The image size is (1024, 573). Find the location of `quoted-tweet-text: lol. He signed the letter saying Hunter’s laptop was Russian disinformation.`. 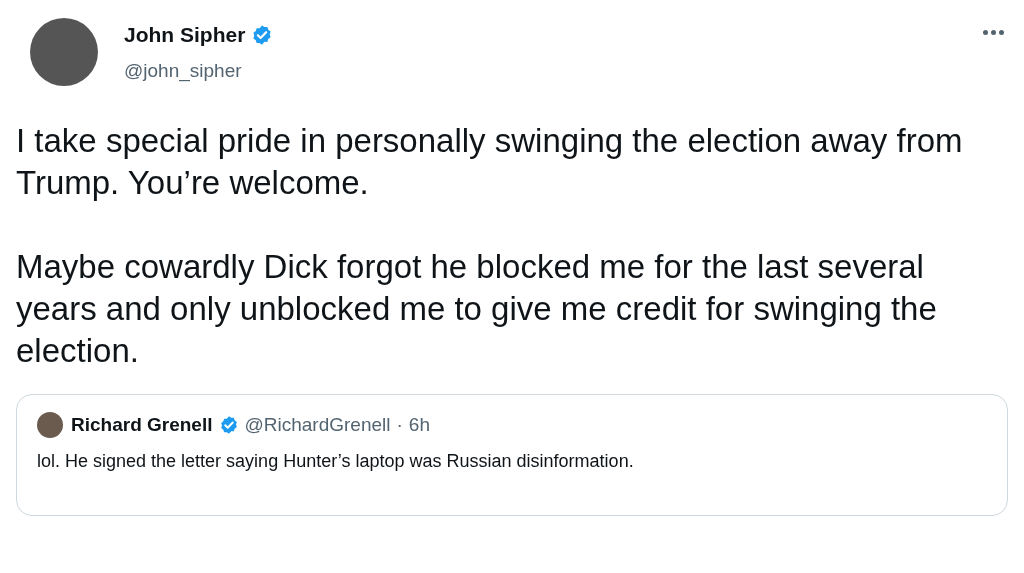

quoted-tweet-text: lol. He signed the letter saying Hunter’s laptop was Russian disinformation. is located at coordinates (336, 461).